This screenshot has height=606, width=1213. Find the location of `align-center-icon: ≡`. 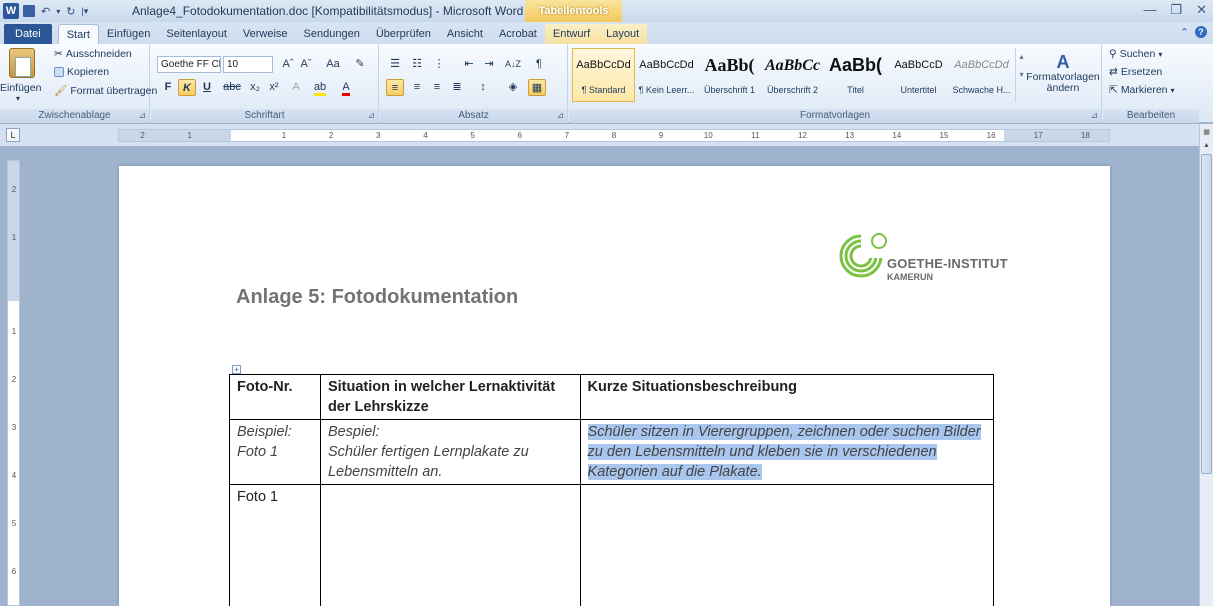

align-center-icon: ≡ is located at coordinates (417, 87).